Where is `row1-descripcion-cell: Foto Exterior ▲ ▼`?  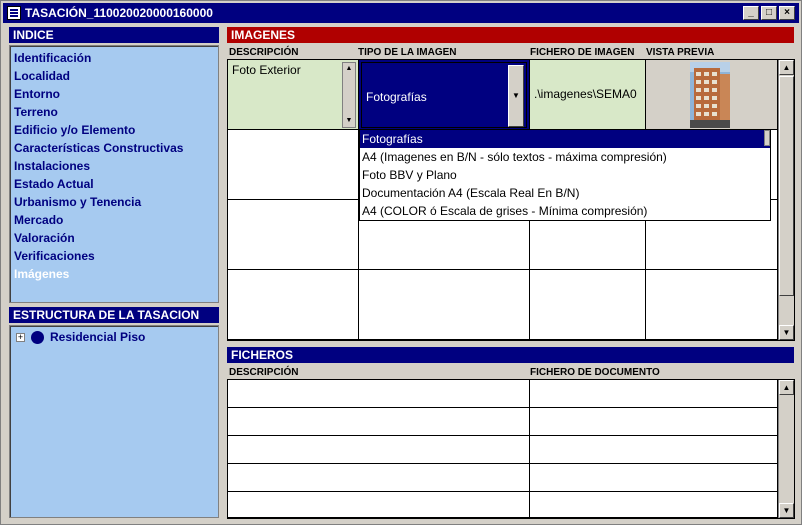
row1-descripcion-cell: Foto Exterior ▲ ▼ is located at coordinates (293, 95).